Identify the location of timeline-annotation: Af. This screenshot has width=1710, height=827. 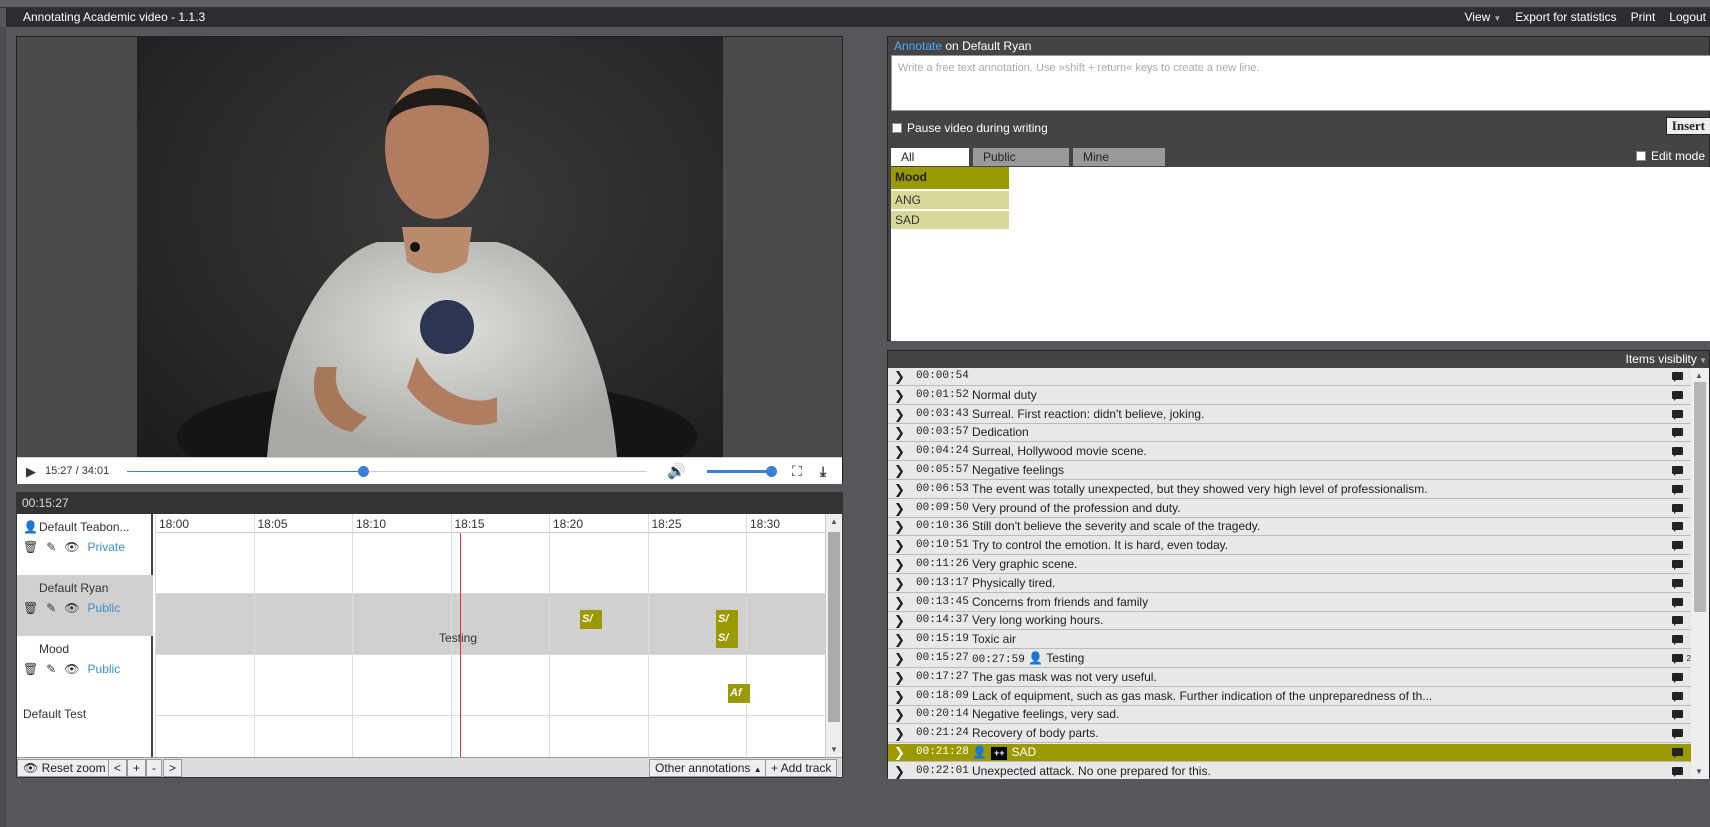
(739, 693).